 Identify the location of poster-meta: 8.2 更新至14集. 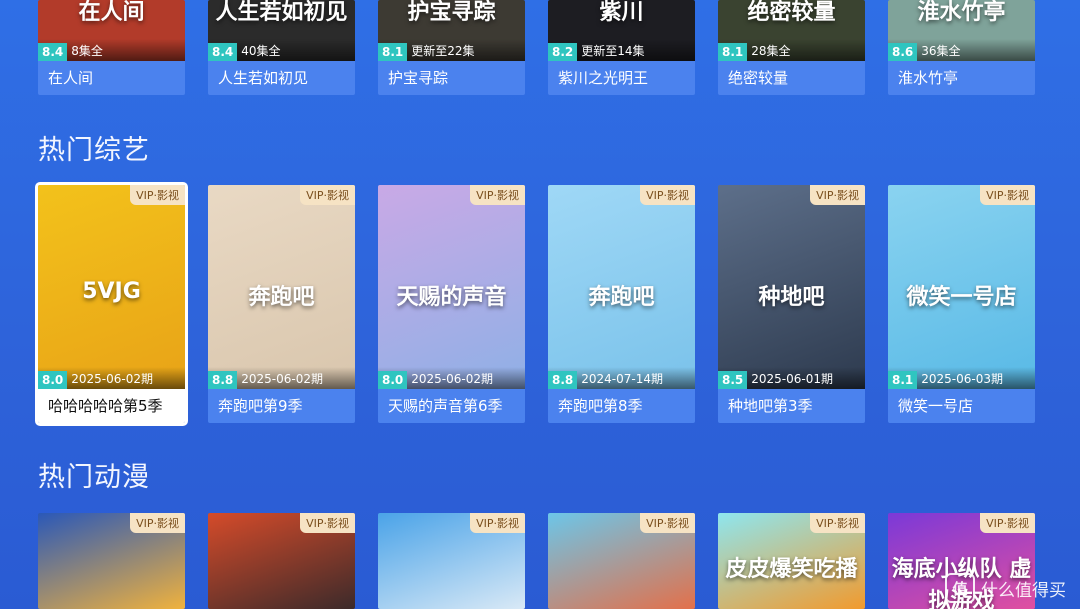
(621, 50).